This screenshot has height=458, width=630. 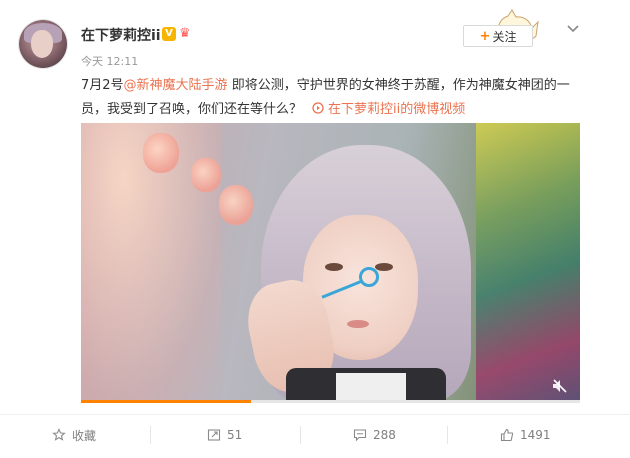 I want to click on follow-button: + 关注, so click(x=498, y=36).